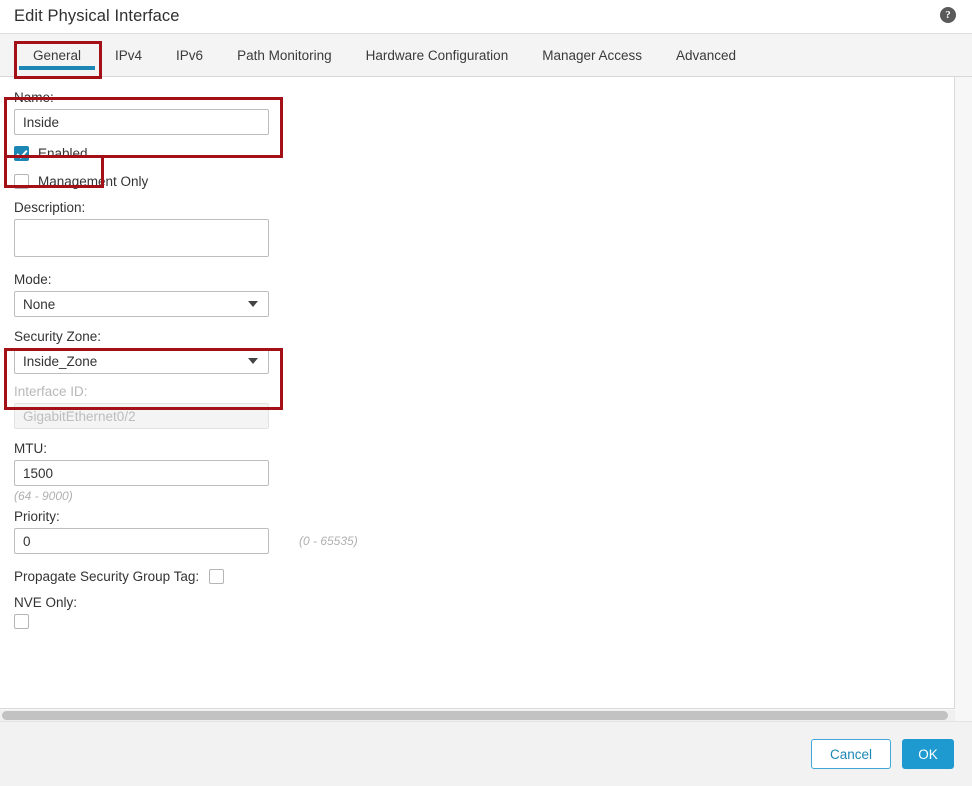 The image size is (972, 786). Describe the element at coordinates (484, 181) in the screenshot. I see `management-only-checkbox-row: Management Only` at that location.